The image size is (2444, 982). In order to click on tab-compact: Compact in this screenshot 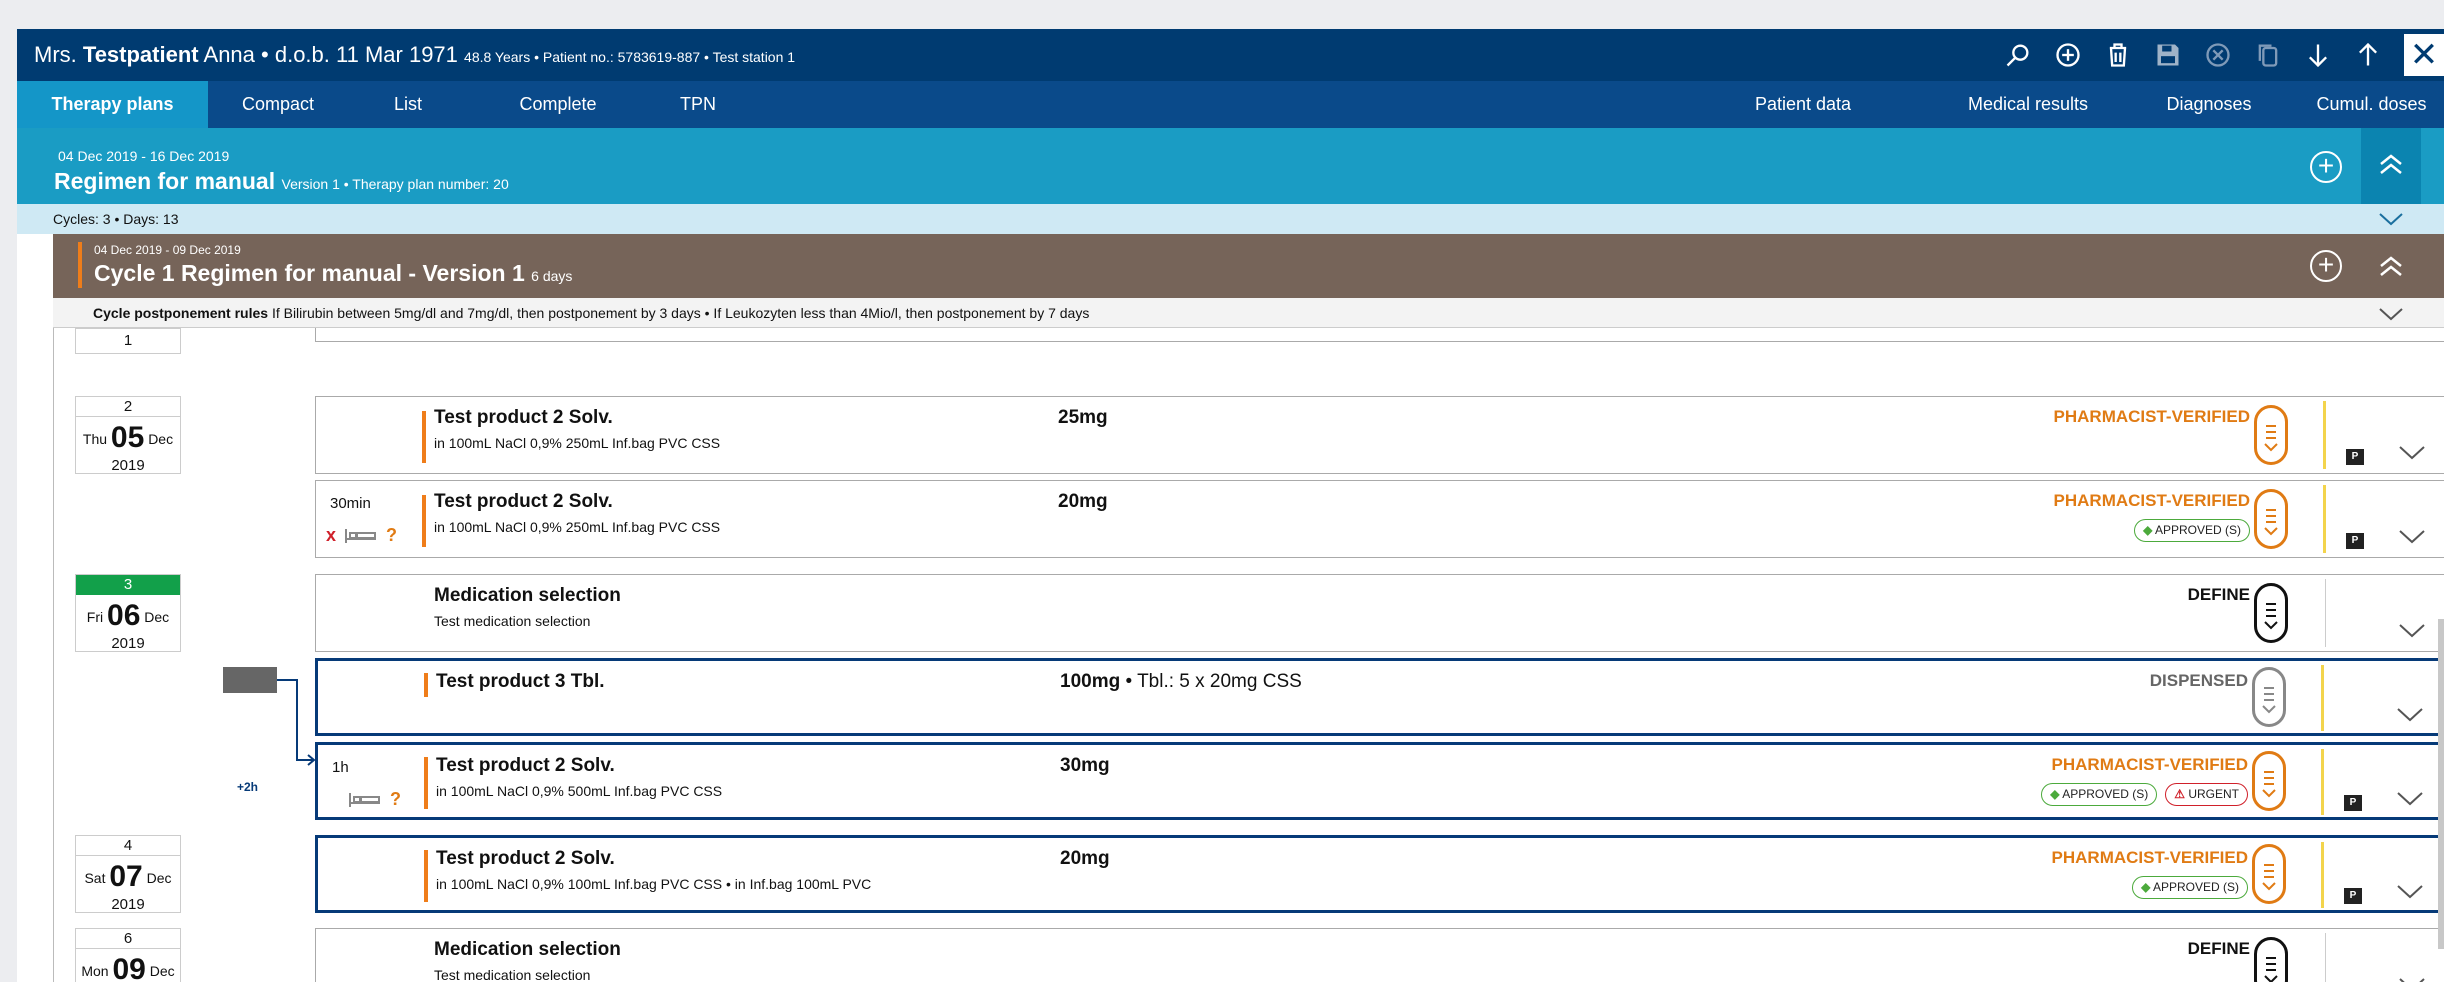, I will do `click(278, 104)`.